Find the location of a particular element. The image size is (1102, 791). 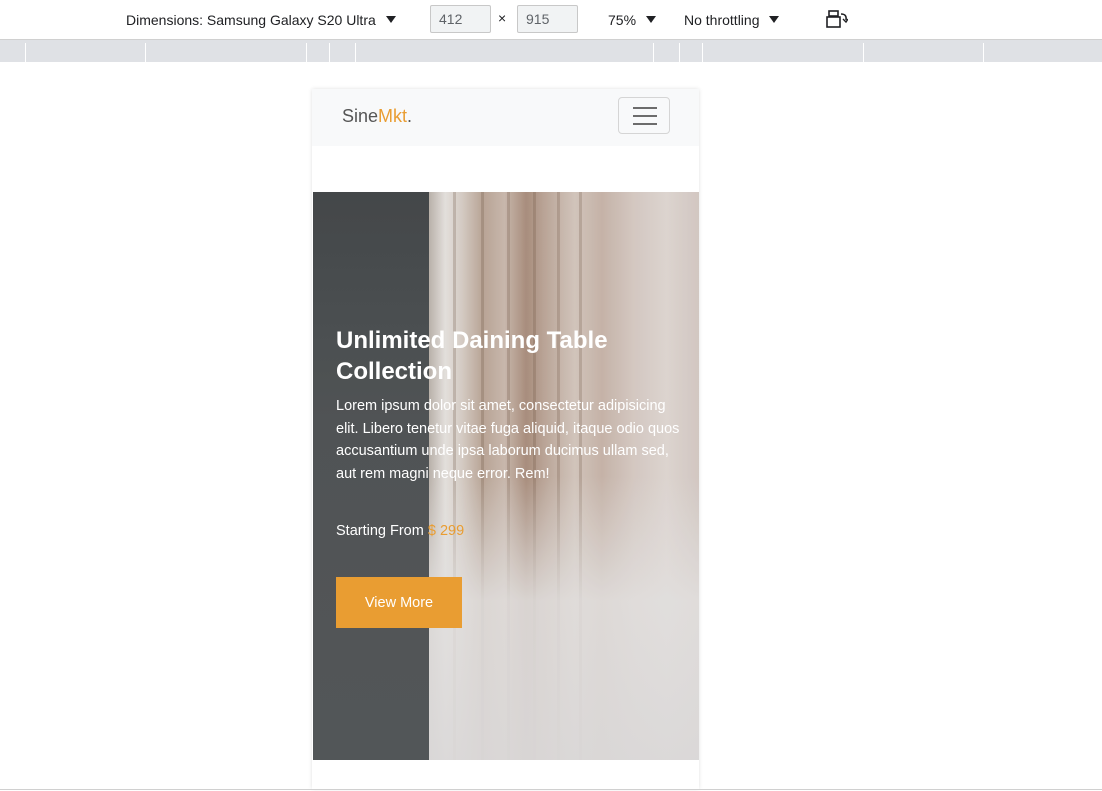

price-prefix: Starting From is located at coordinates (380, 531).